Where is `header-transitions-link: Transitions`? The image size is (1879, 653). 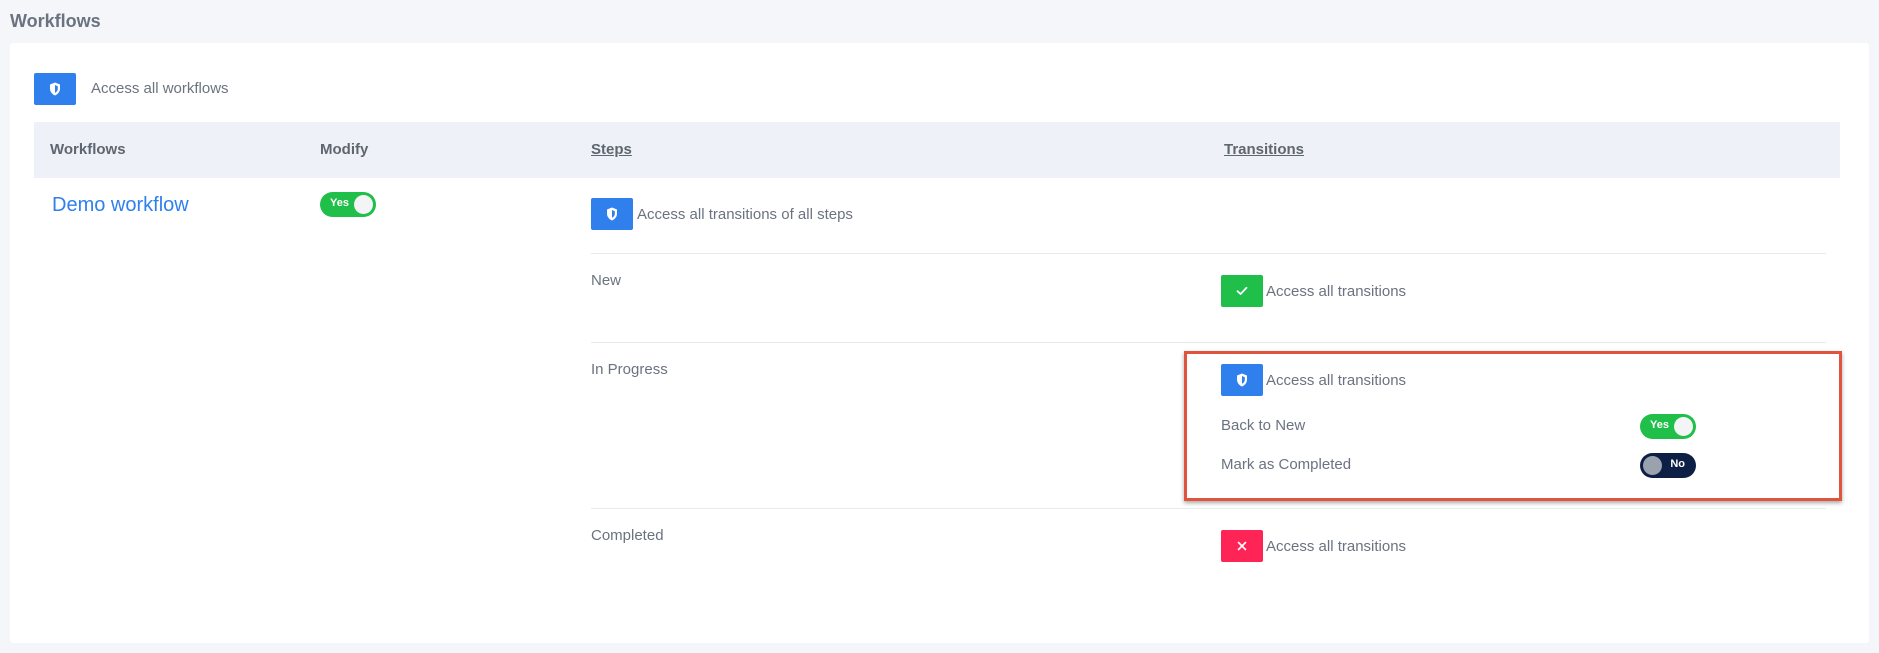
header-transitions-link: Transitions is located at coordinates (1264, 149).